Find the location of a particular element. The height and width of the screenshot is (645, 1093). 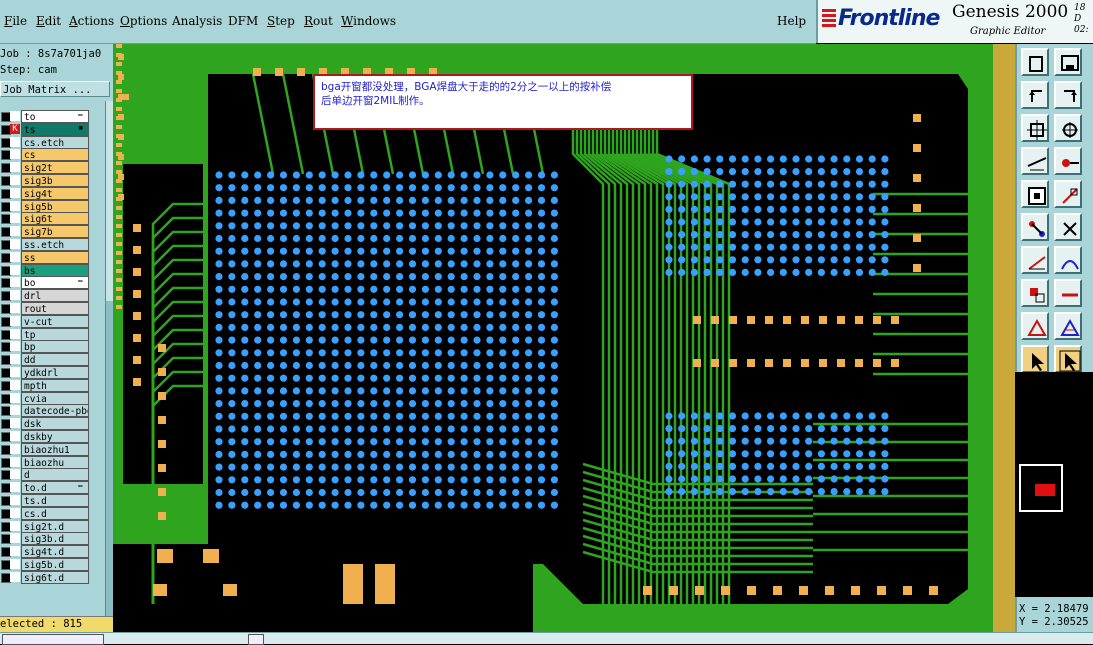

layer-row-sig3b-d: sig3b.d is located at coordinates (52, 539).